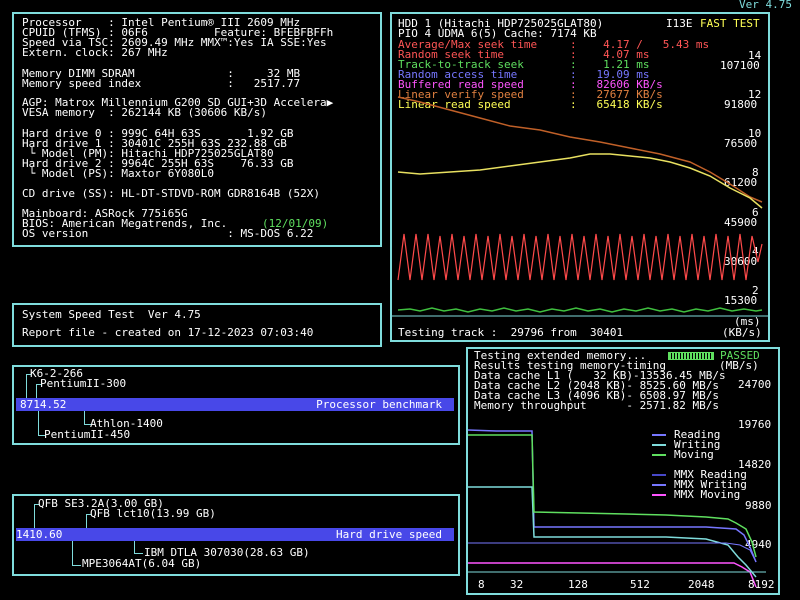 The height and width of the screenshot is (600, 800). Describe the element at coordinates (153, 513) in the screenshot. I see `hd-ref-qfb-lct: QFB lct10(13.99 GB)` at that location.